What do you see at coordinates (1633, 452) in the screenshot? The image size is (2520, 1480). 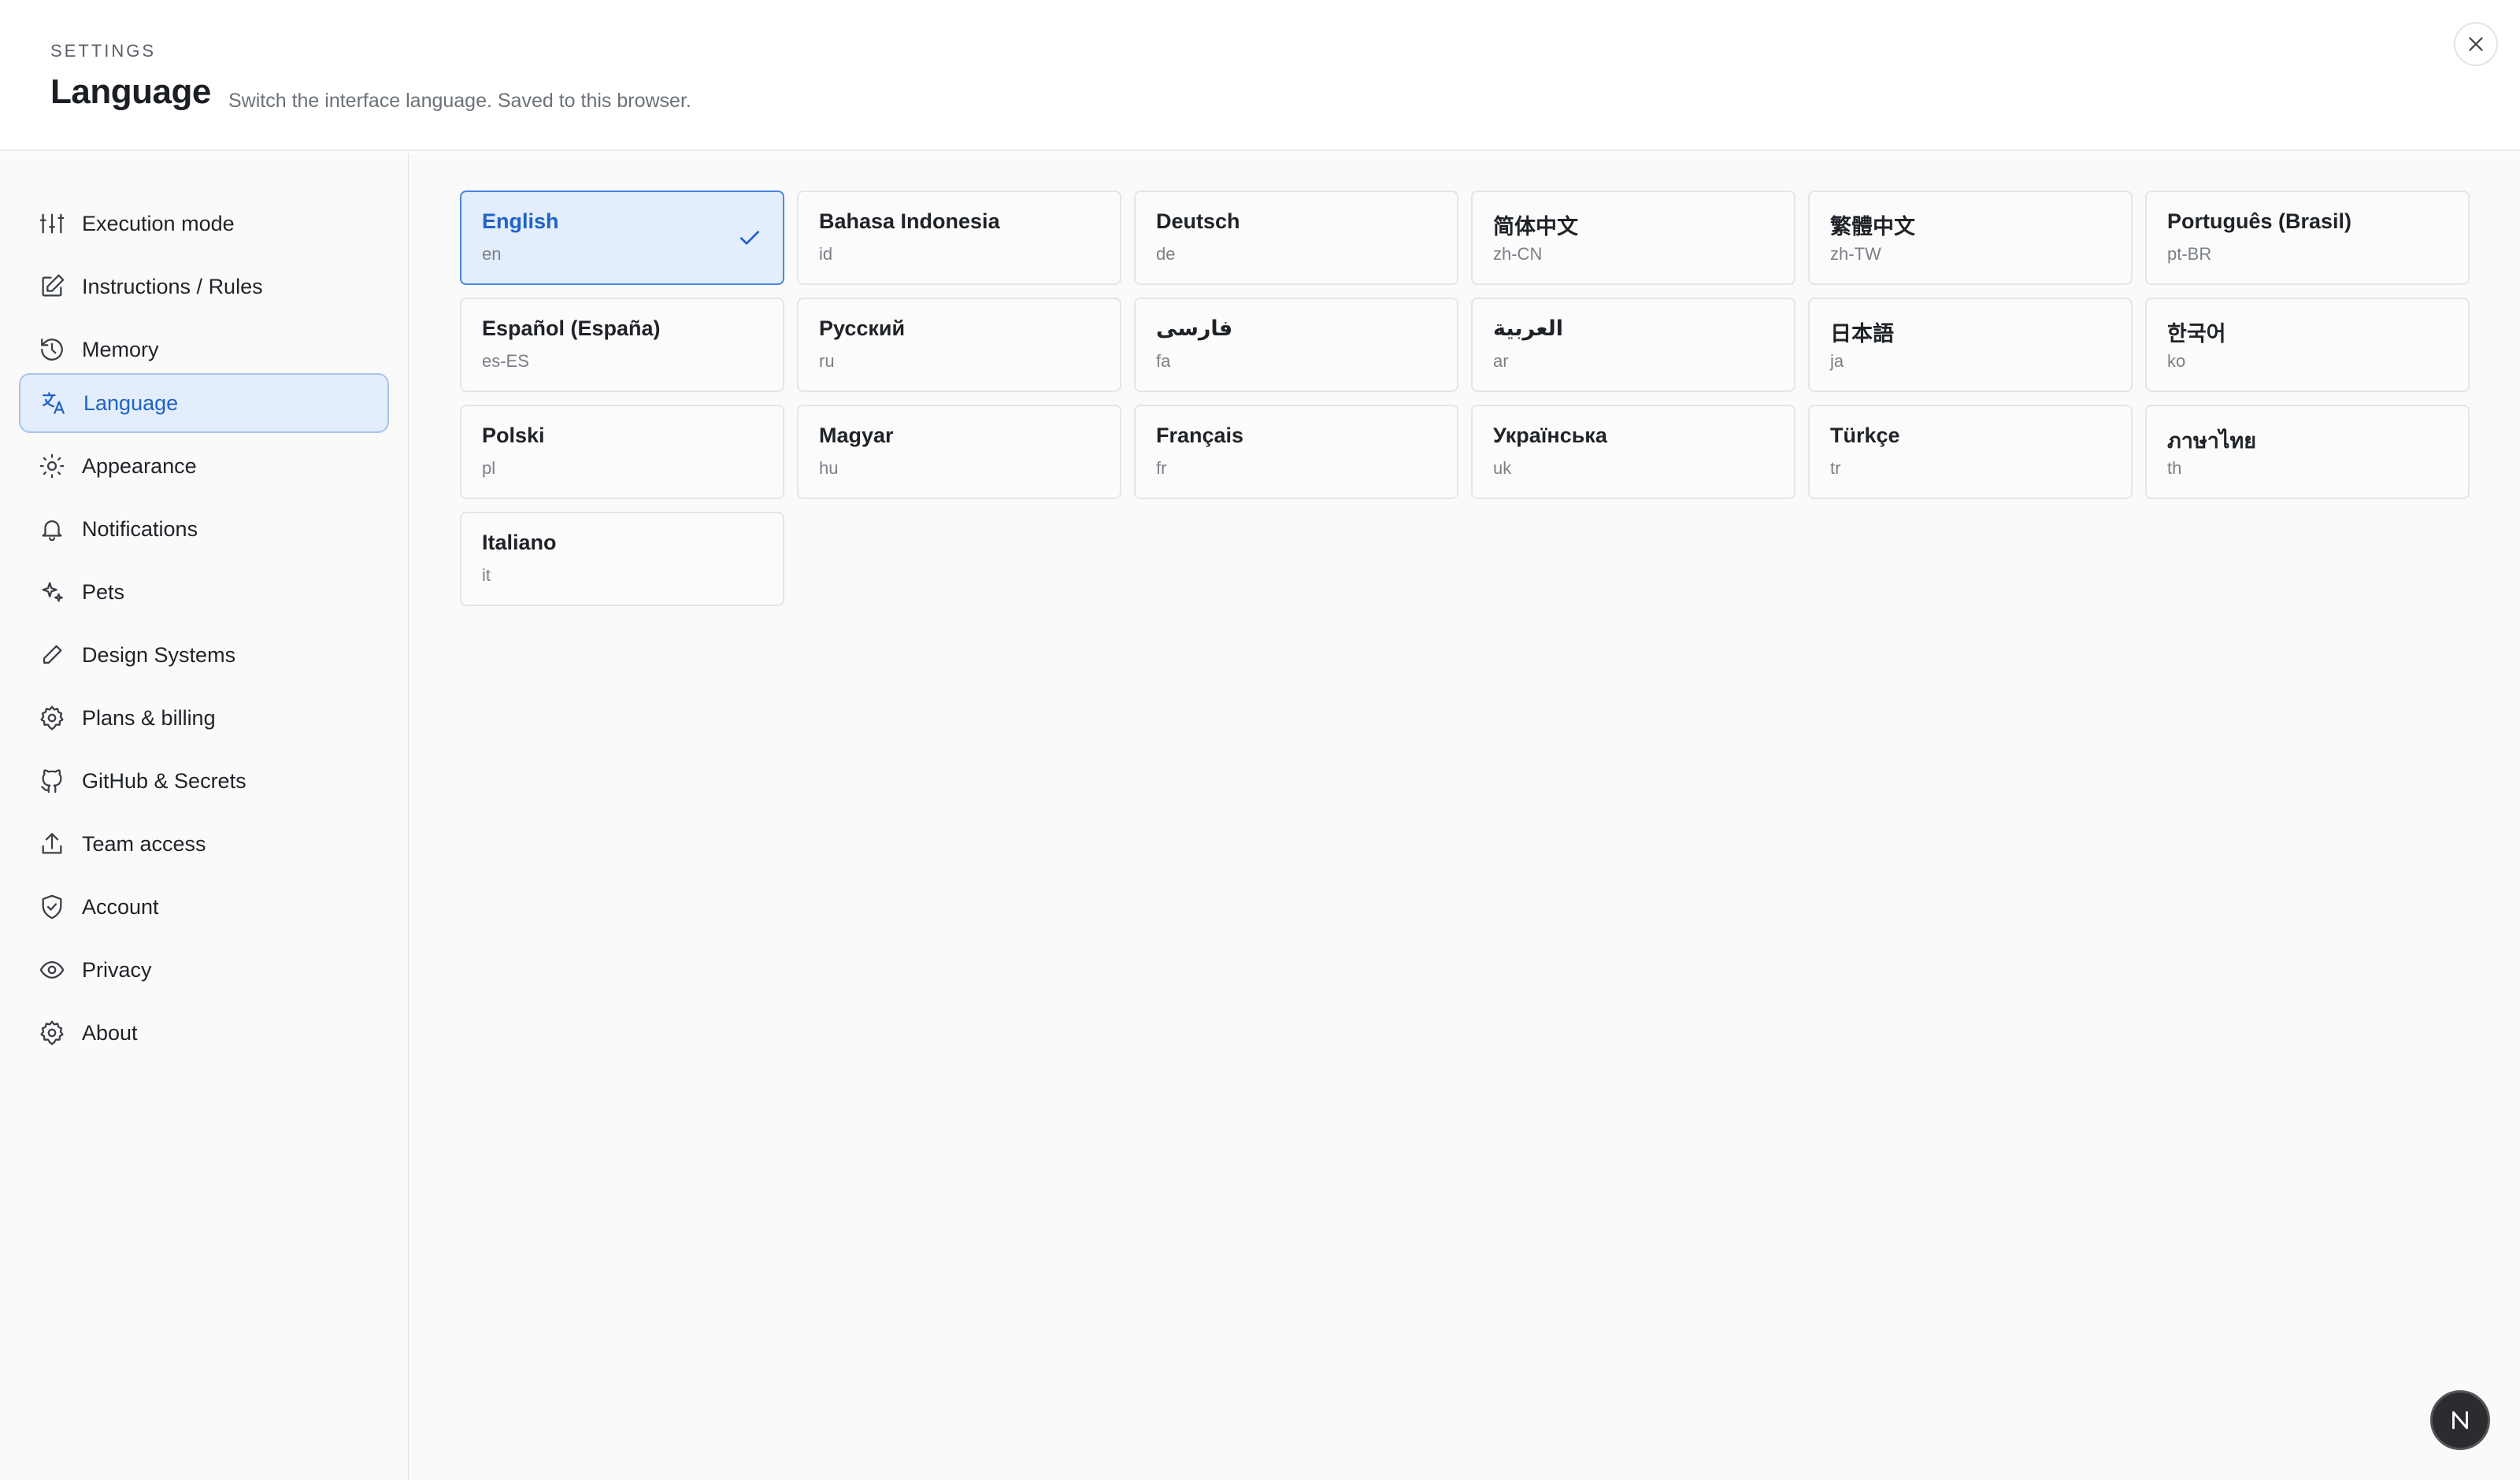 I see `language-option-uk: Українська uk` at bounding box center [1633, 452].